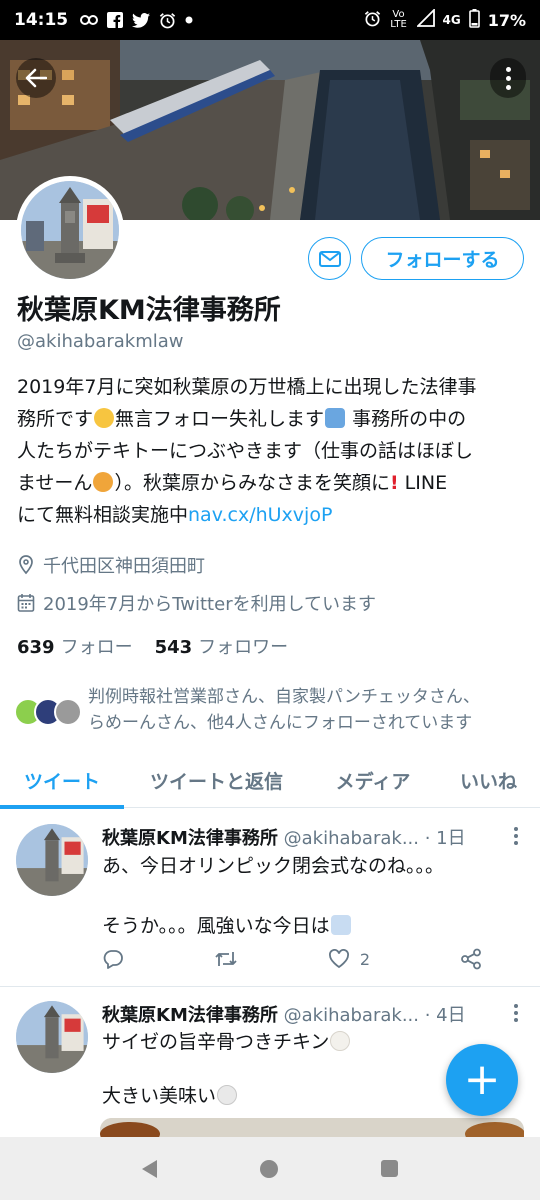  Describe the element at coordinates (210, 604) in the screenshot. I see `profile-joined: 2019年7月からTwitterを利用しています` at that location.